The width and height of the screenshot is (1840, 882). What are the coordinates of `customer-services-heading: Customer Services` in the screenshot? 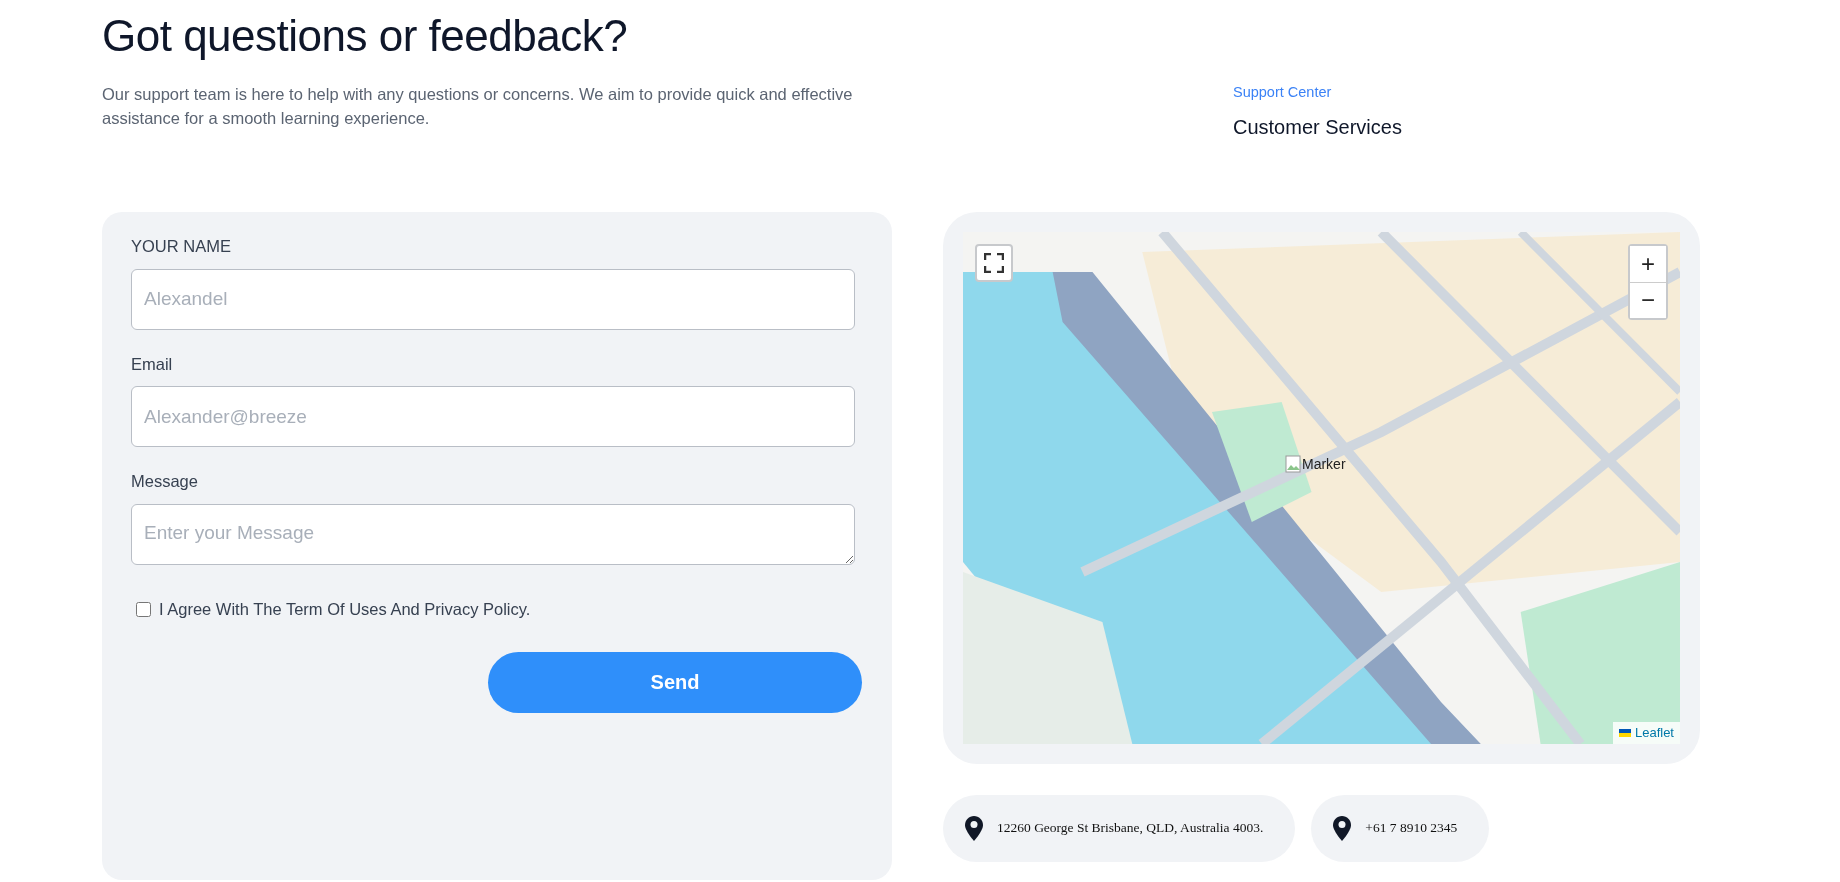 It's located at (1317, 127).